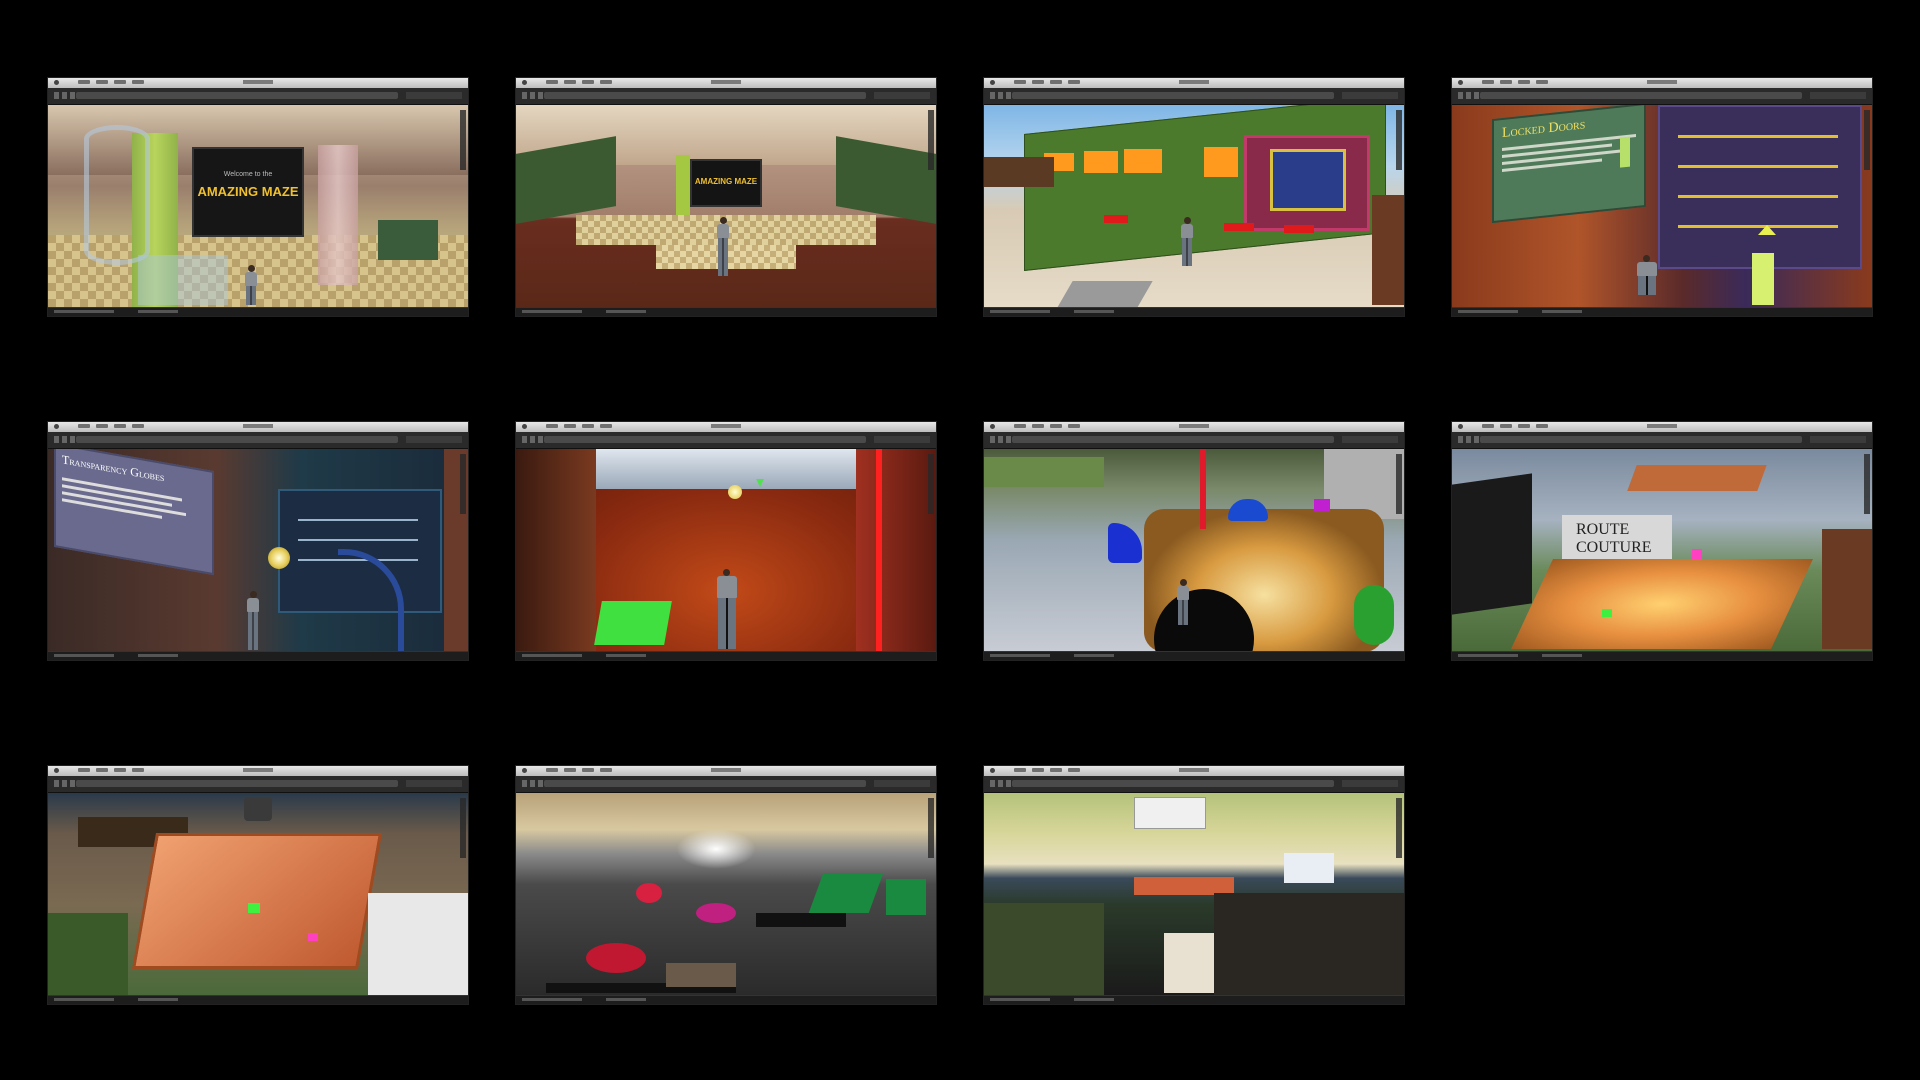  I want to click on screenshot-sunset-overview, so click(726, 885).